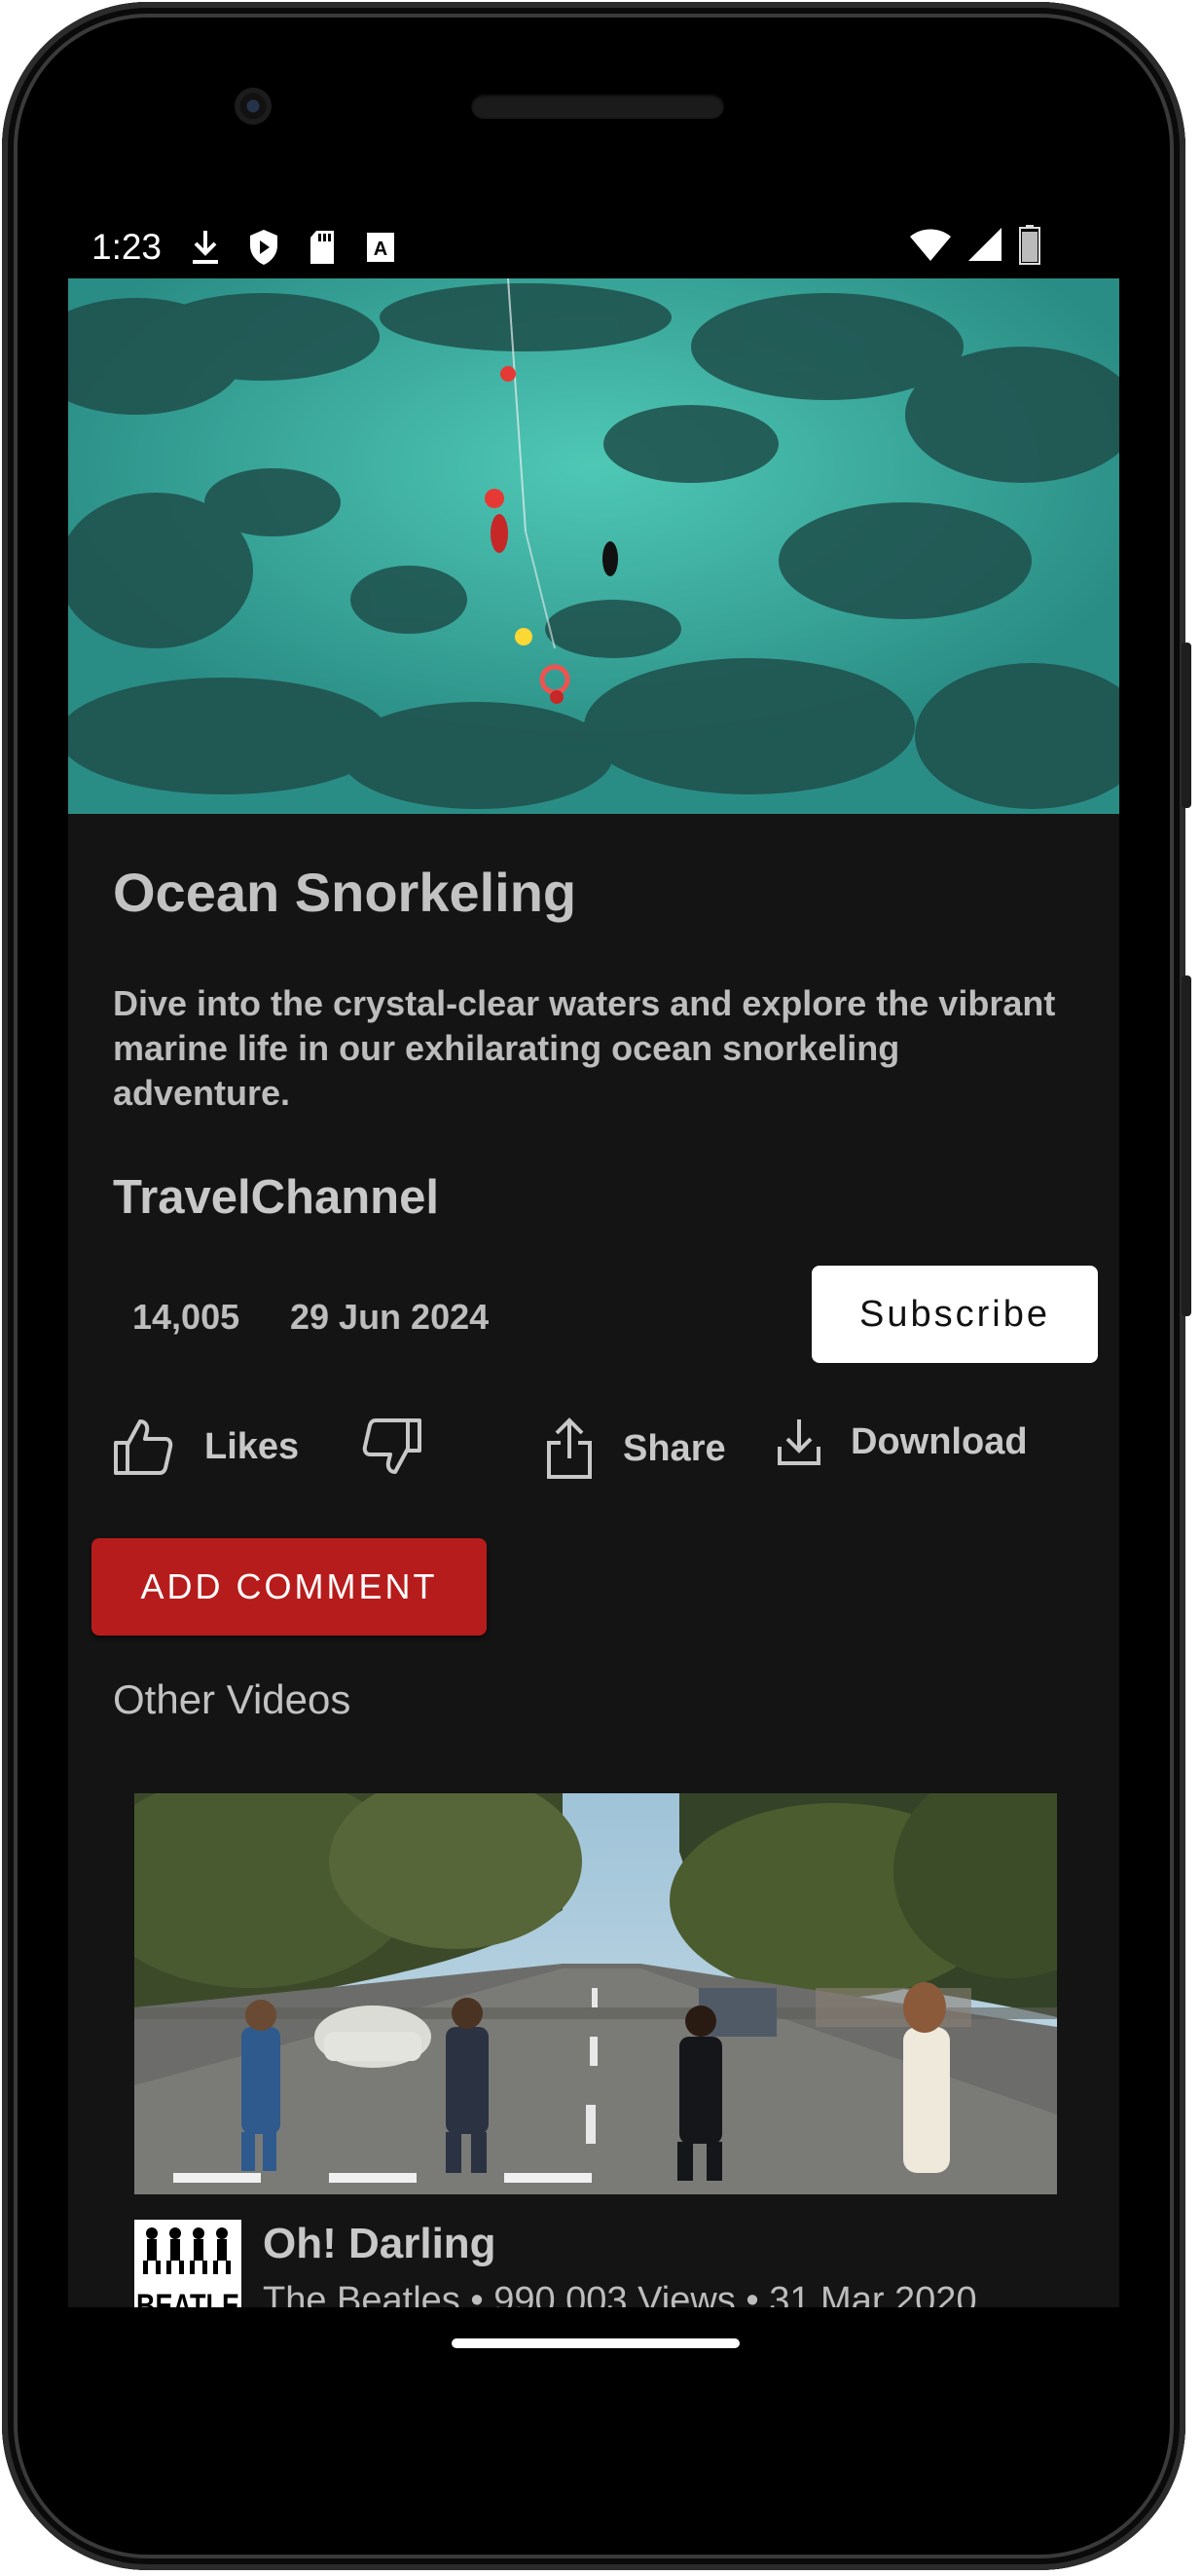 This screenshot has width=1202, height=2576. I want to click on likes-label: Likes, so click(252, 1446).